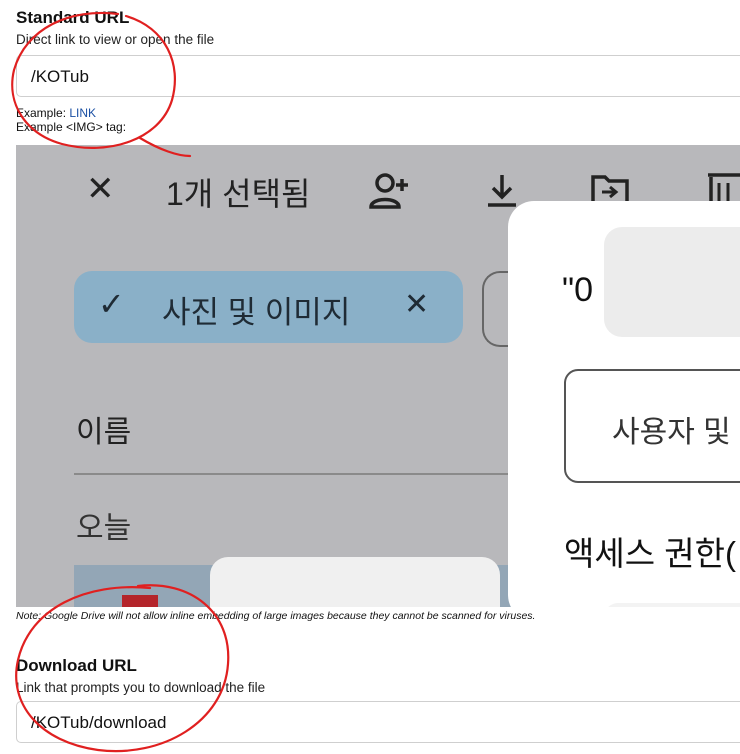 The image size is (740, 754). What do you see at coordinates (577, 290) in the screenshot?
I see `dialog-title-partial: "0` at bounding box center [577, 290].